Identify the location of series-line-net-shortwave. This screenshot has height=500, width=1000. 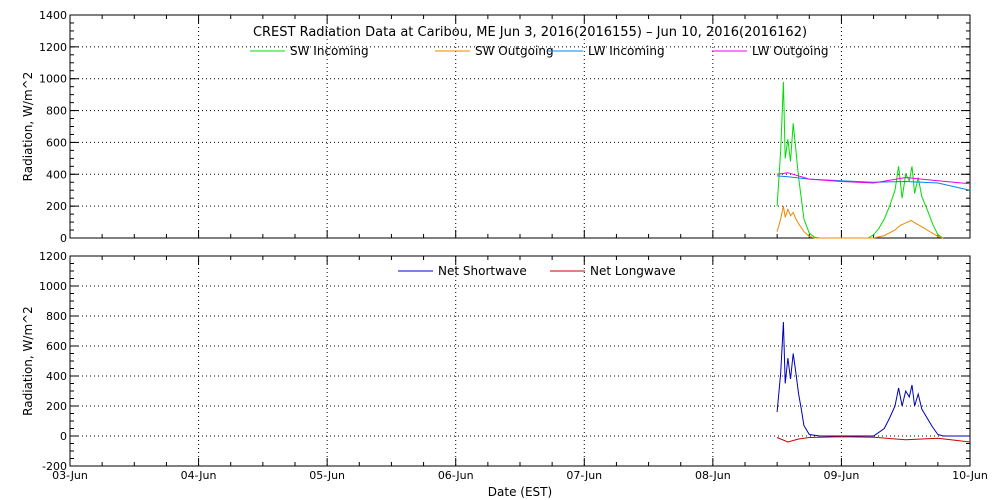
(873, 379).